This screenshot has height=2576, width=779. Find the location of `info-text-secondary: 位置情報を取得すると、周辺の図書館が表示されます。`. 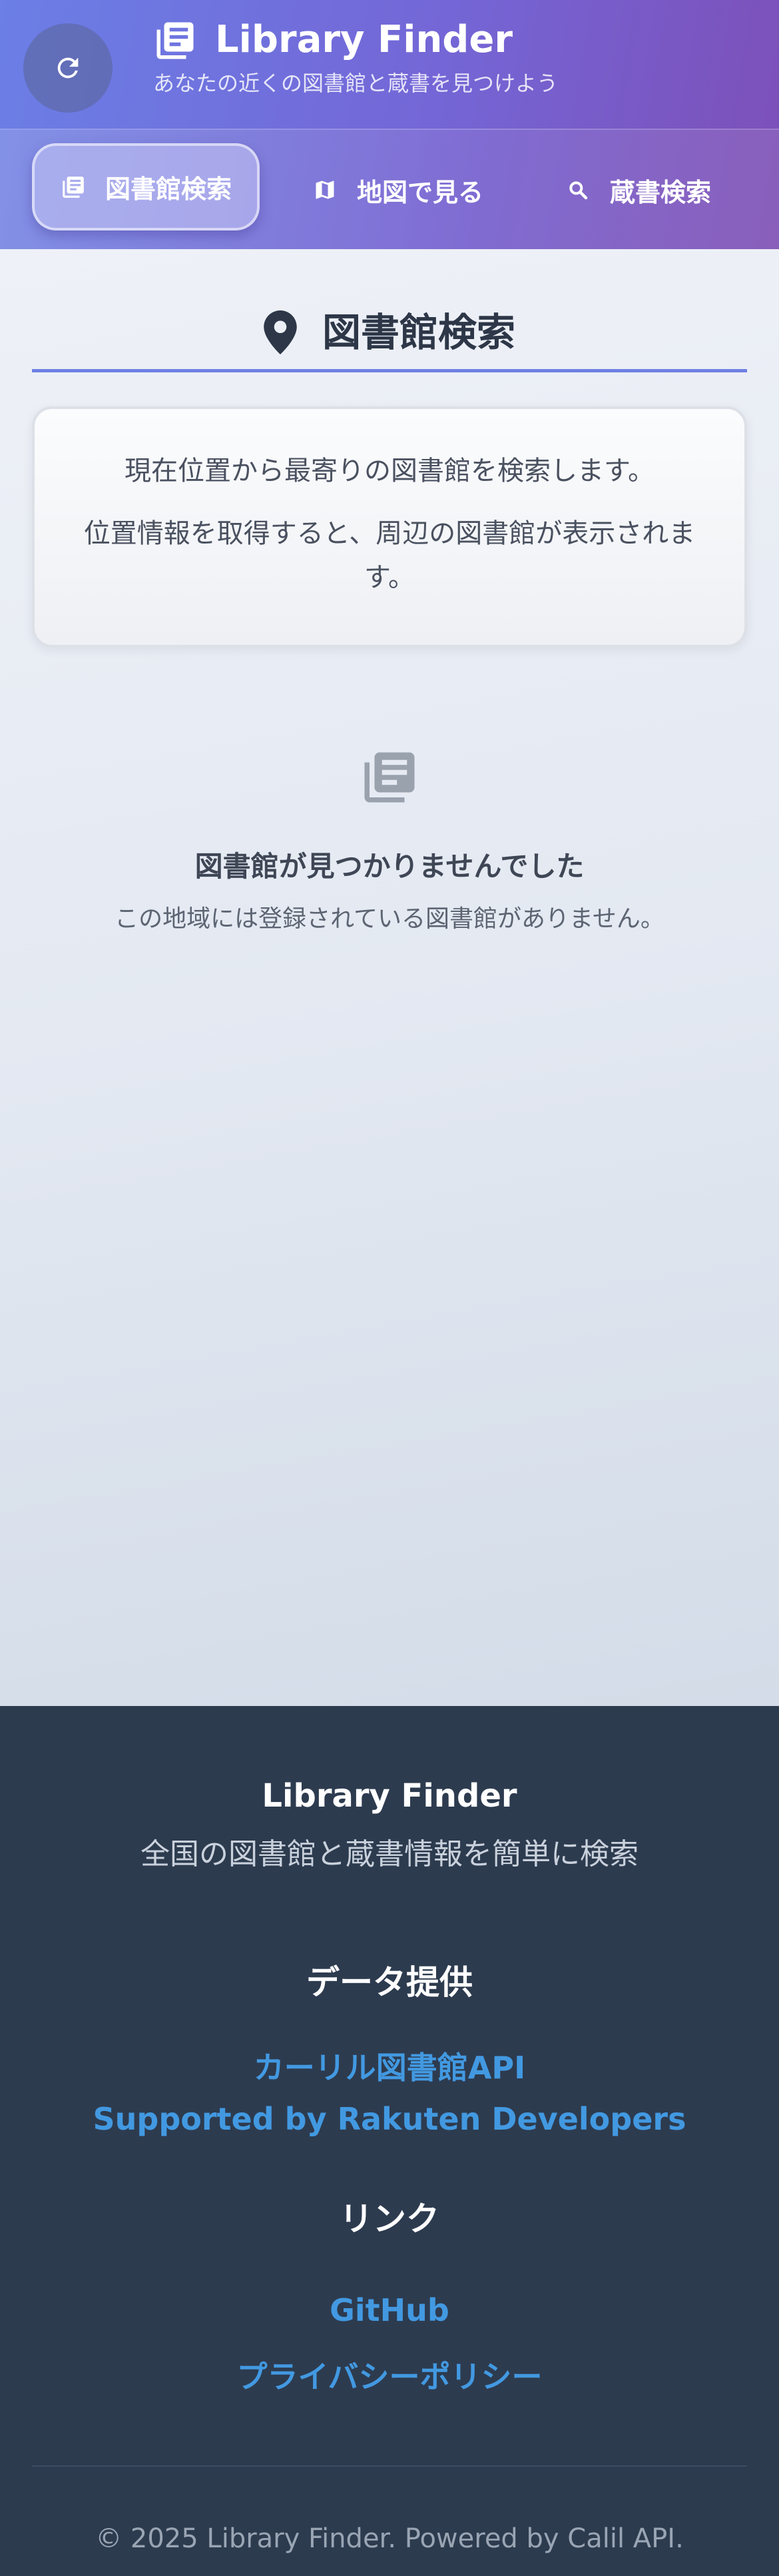

info-text-secondary: 位置情報を取得すると、周辺の図書館が表示されます。 is located at coordinates (389, 556).